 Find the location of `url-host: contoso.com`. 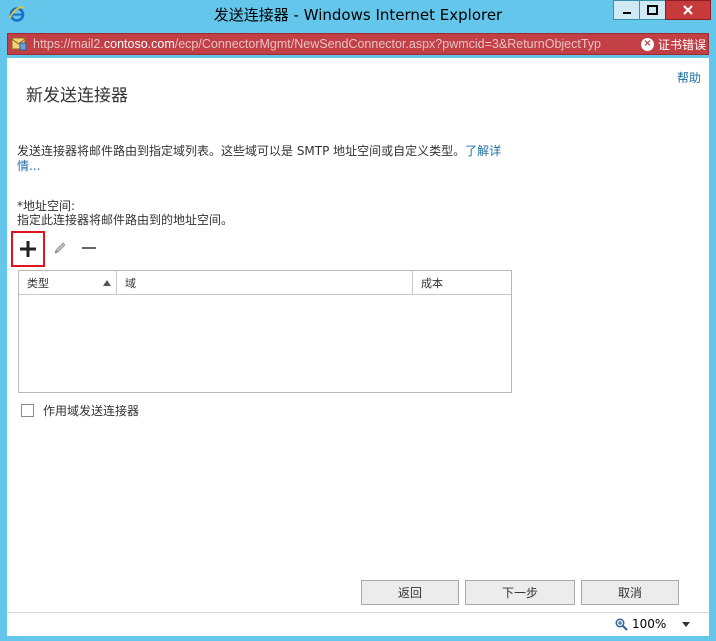

url-host: contoso.com is located at coordinates (139, 44).